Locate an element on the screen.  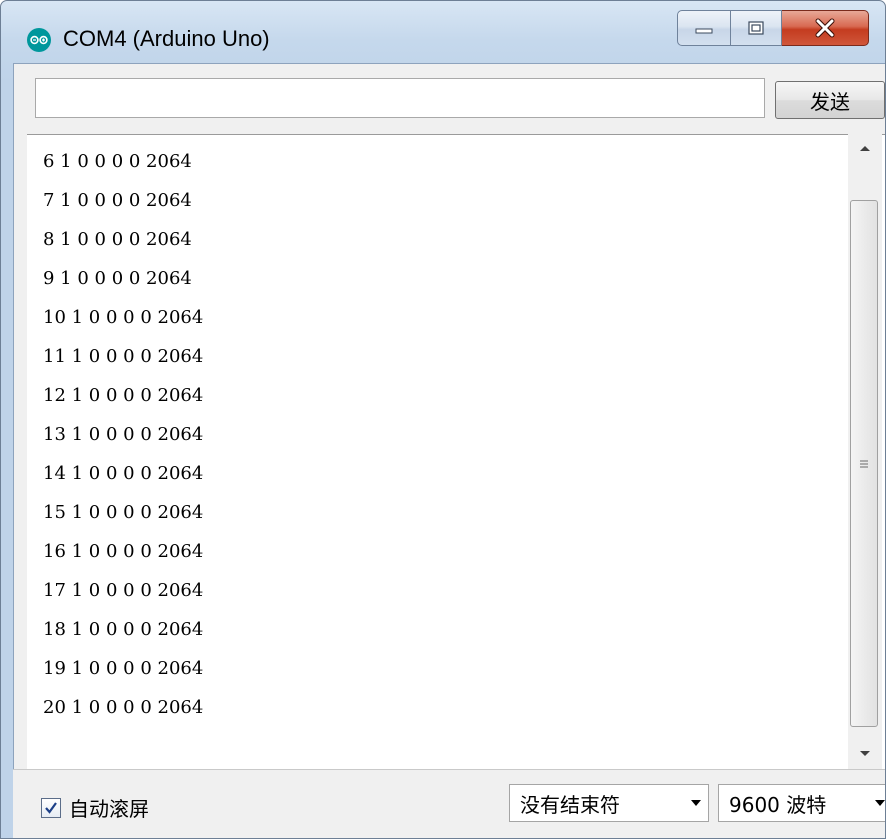
scroll-down-button is located at coordinates (865, 754).